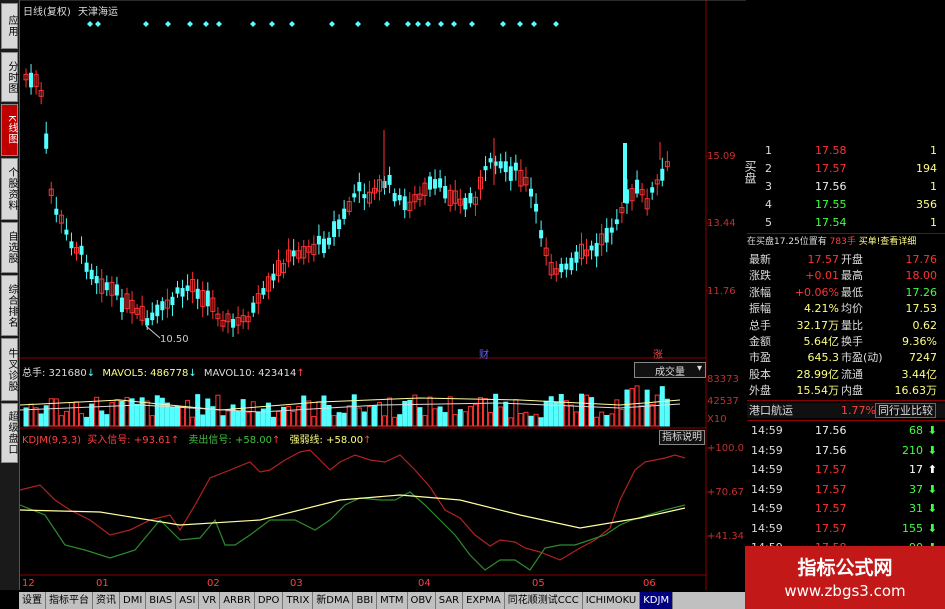 The width and height of the screenshot is (945, 609). Describe the element at coordinates (682, 437) in the screenshot. I see `indicator-help-button: 指标说明` at that location.